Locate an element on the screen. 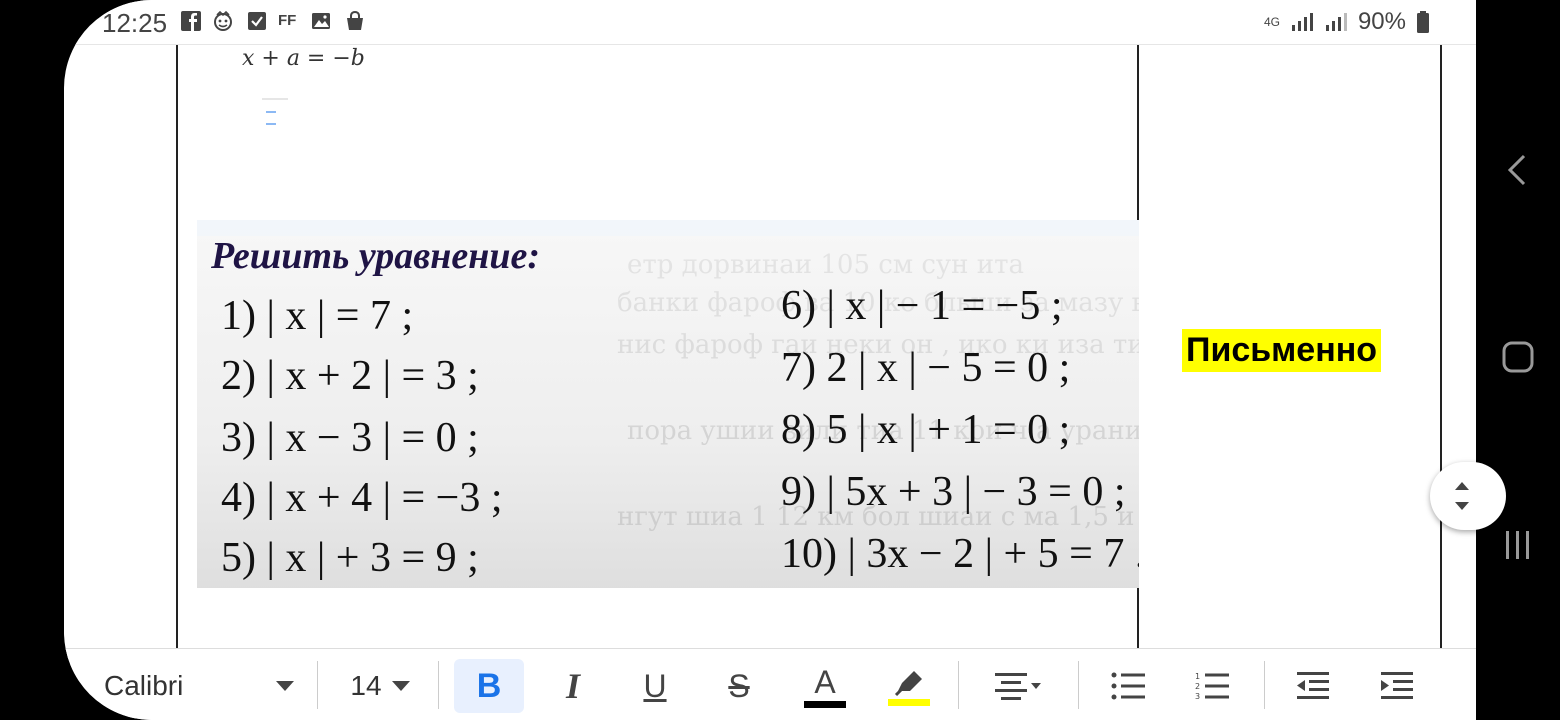  decrease-indent-icon is located at coordinates (1313, 685).